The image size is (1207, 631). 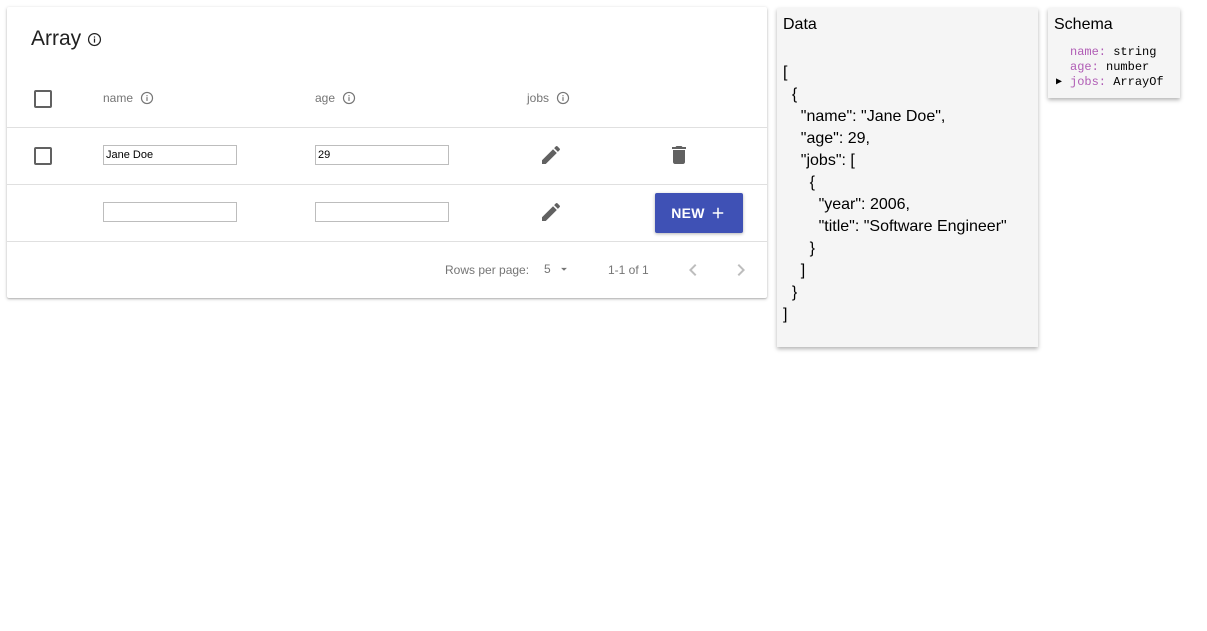 What do you see at coordinates (547, 269) in the screenshot?
I see `rows-per-page-value: 5` at bounding box center [547, 269].